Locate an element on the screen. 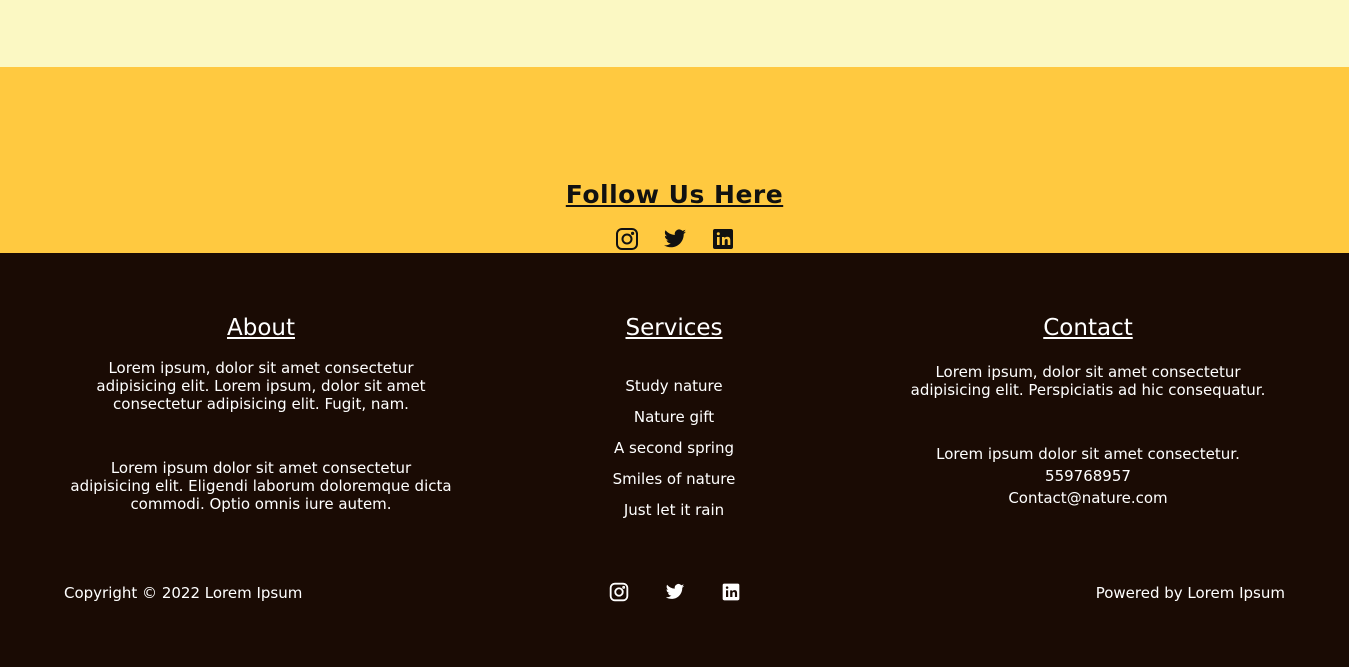 The height and width of the screenshot is (667, 1349). contact-paragraph-2: Lorem ipsum dolor sit amet consectetur. is located at coordinates (1088, 454).